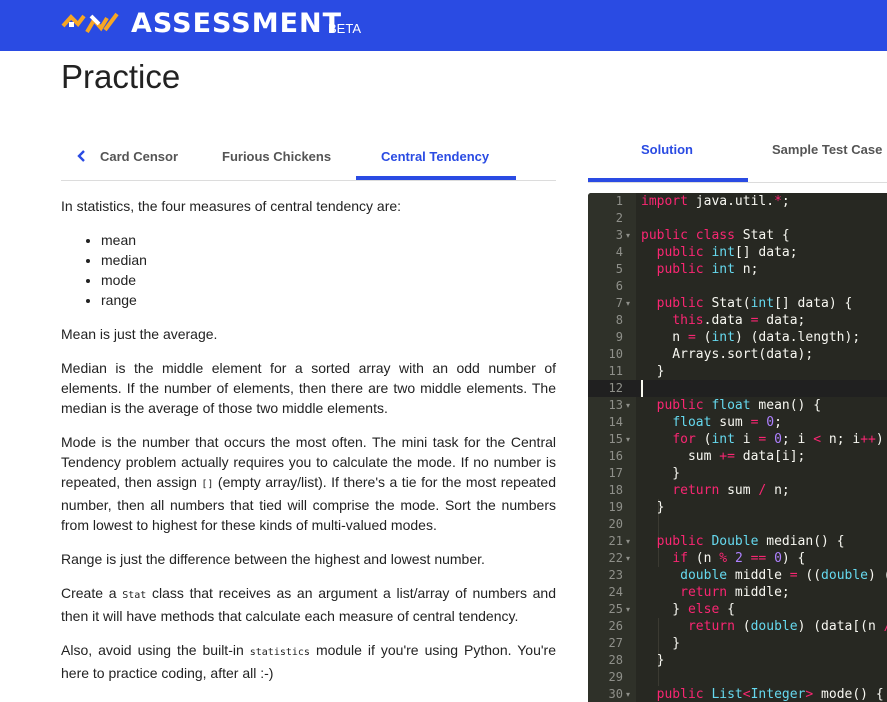  I want to click on line-number: 22, so click(615, 558).